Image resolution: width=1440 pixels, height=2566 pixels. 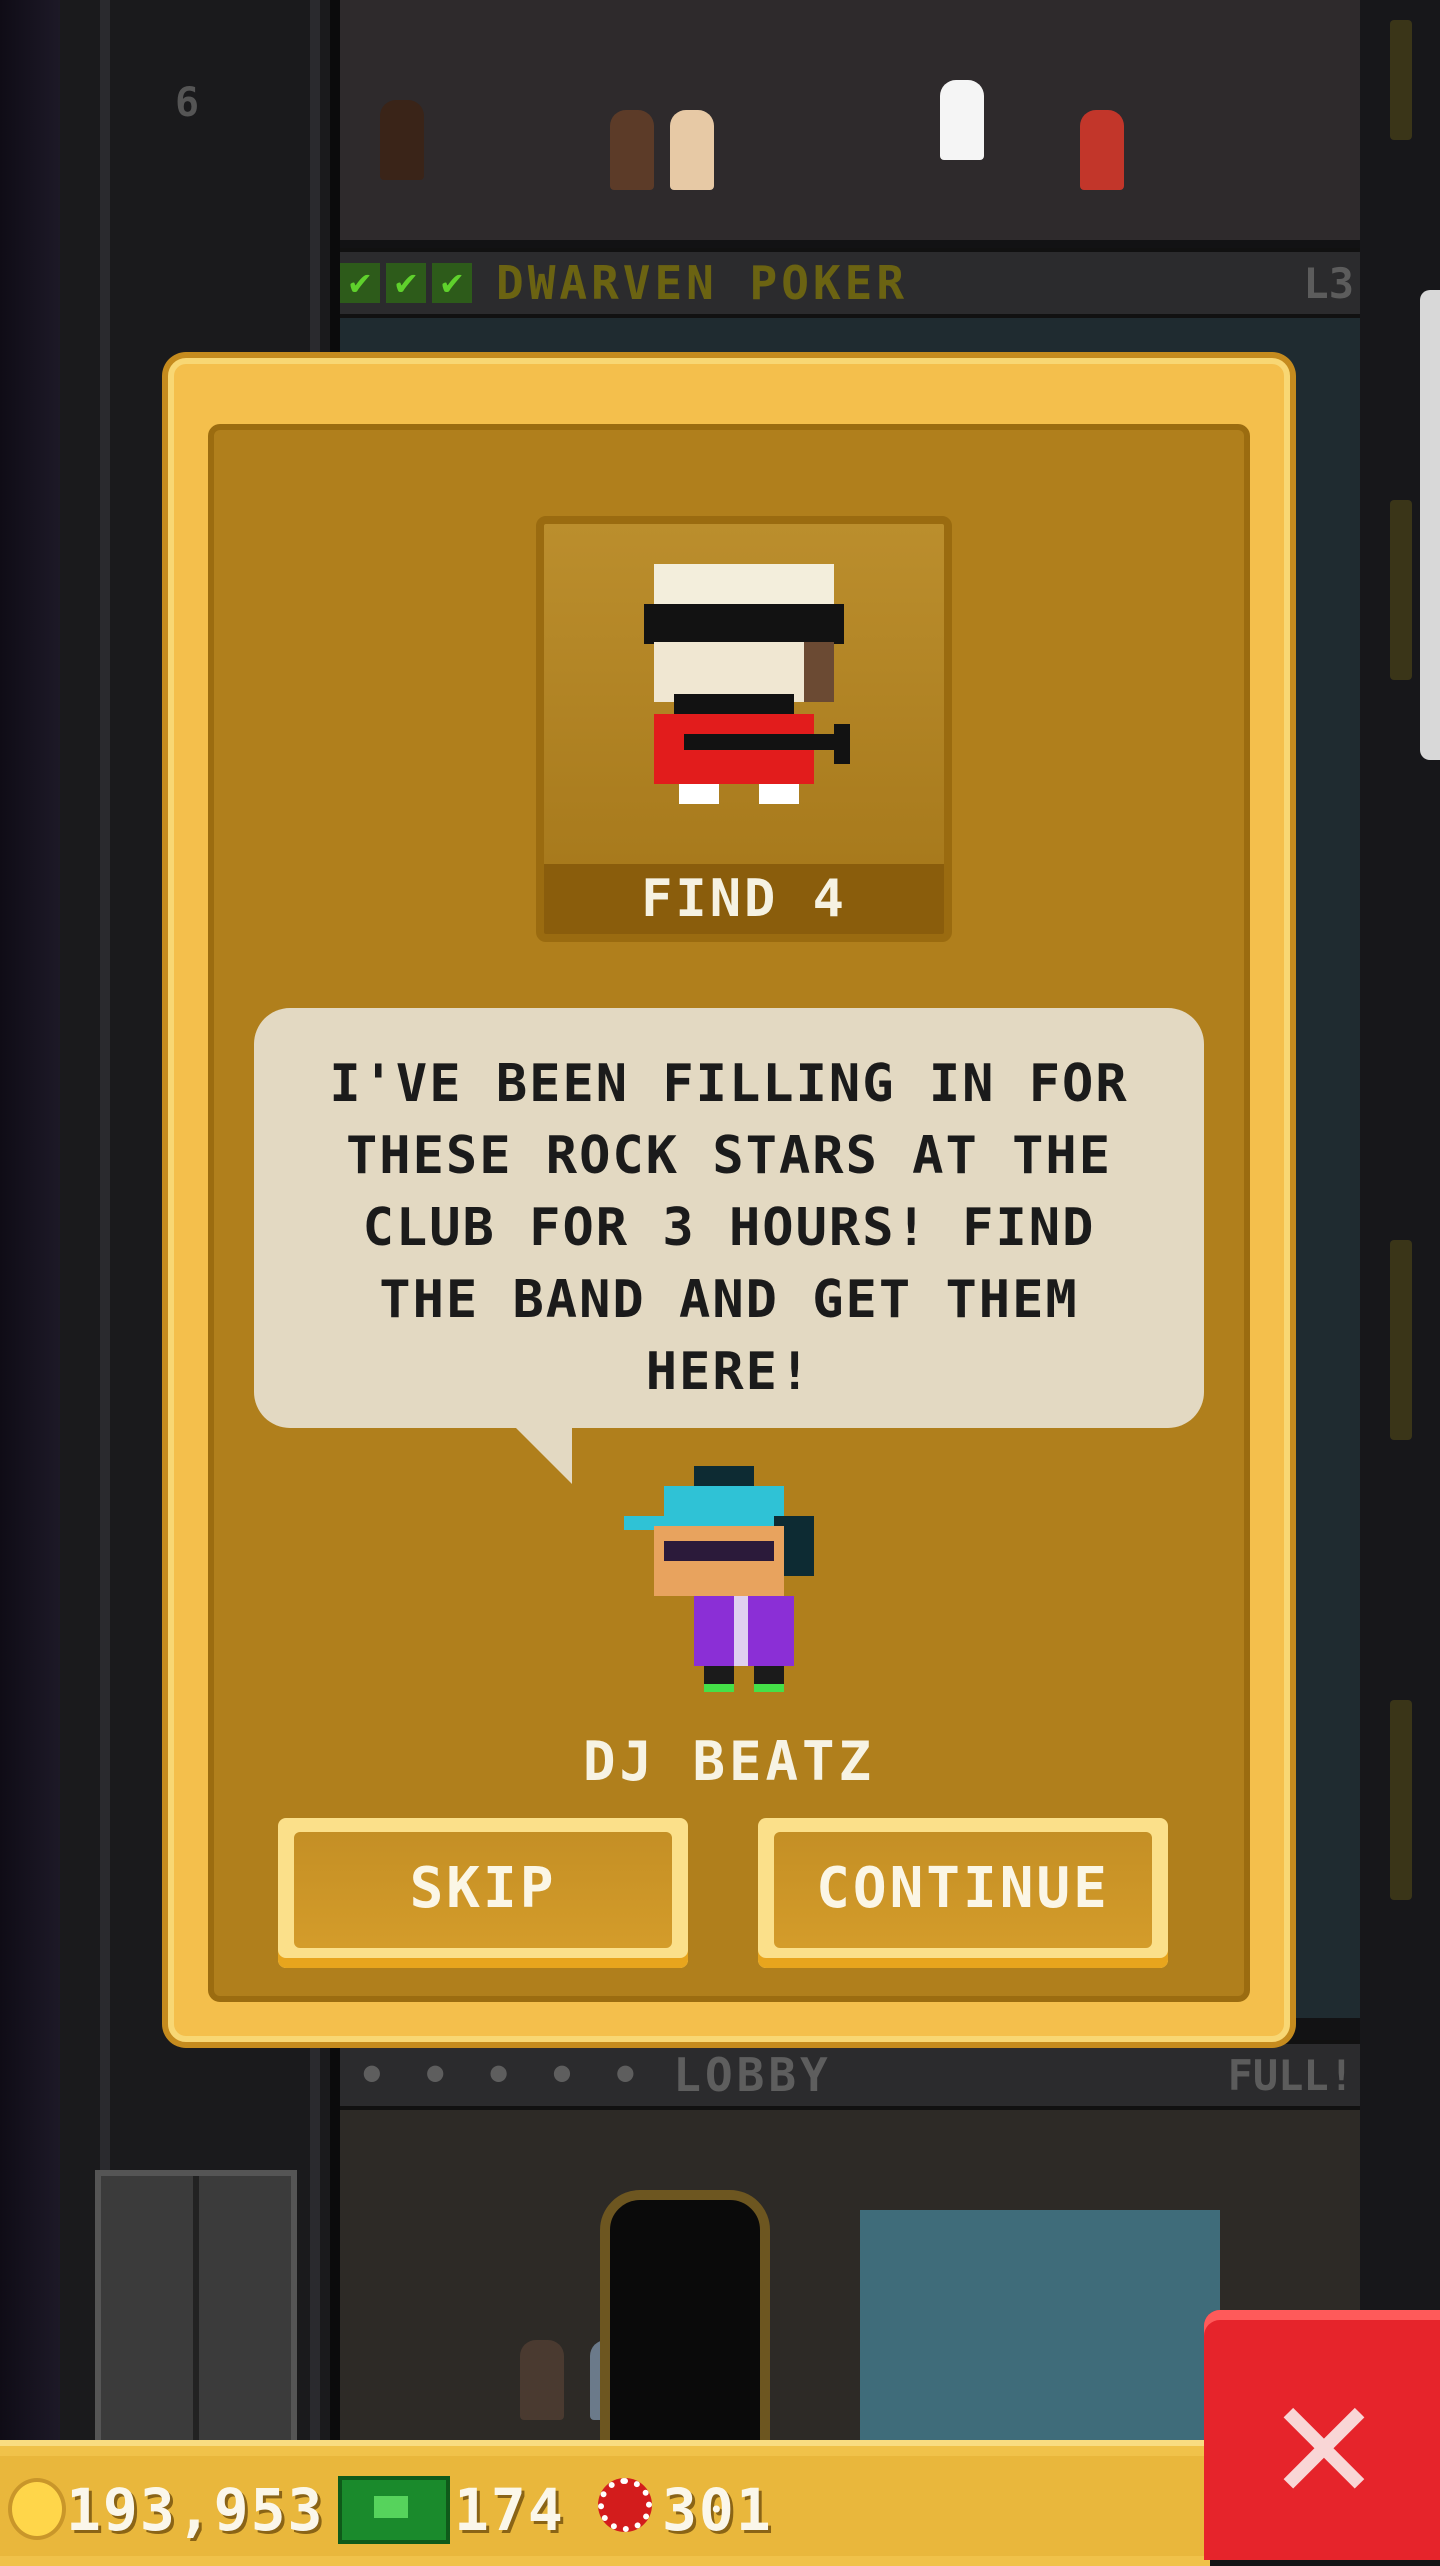 I want to click on floor-label-bar: ✔ ✔ ✔ DWARVEN POKER L3, so click(x=850, y=283).